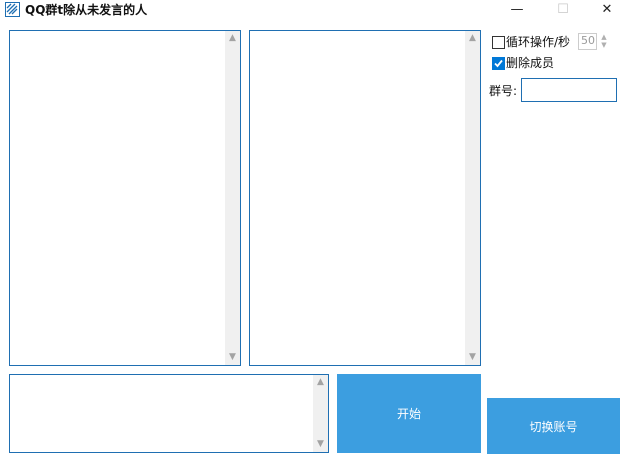 The height and width of the screenshot is (462, 625). Describe the element at coordinates (569, 90) in the screenshot. I see `group-number-input` at that location.